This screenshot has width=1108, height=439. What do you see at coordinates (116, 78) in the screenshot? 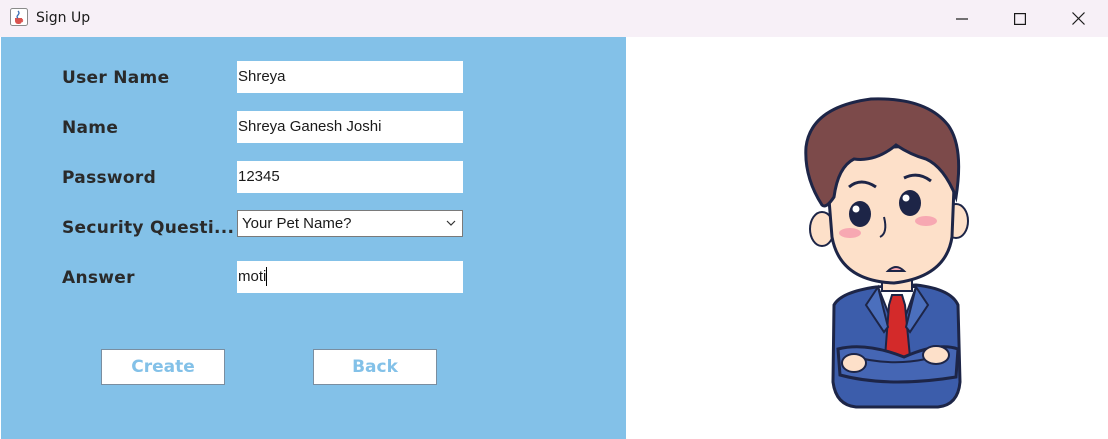
I see `username-label: User Name` at bounding box center [116, 78].